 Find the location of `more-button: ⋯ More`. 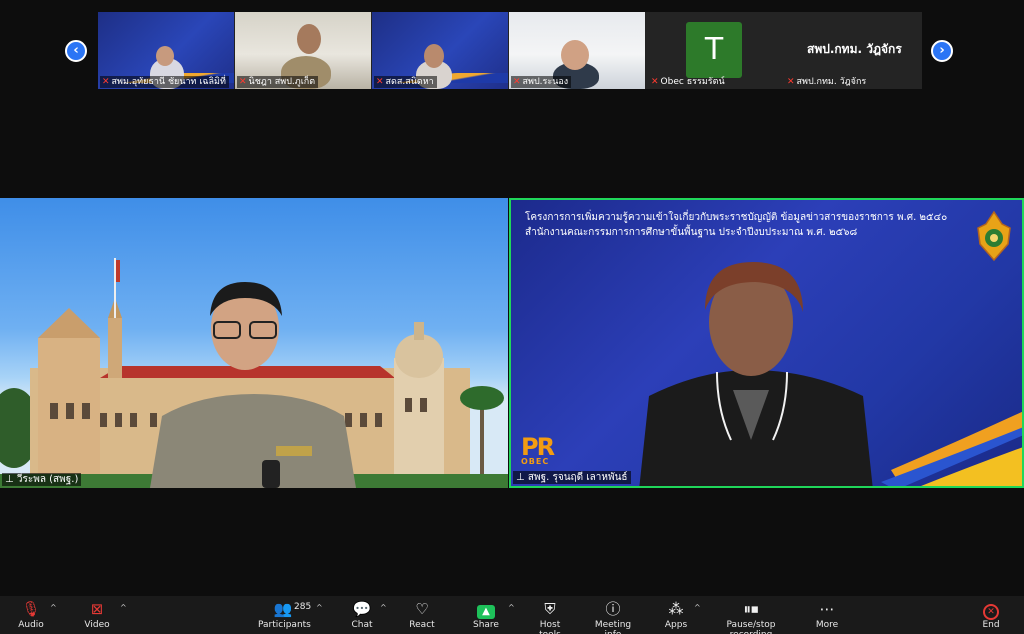

more-button: ⋯ More is located at coordinates (827, 615).